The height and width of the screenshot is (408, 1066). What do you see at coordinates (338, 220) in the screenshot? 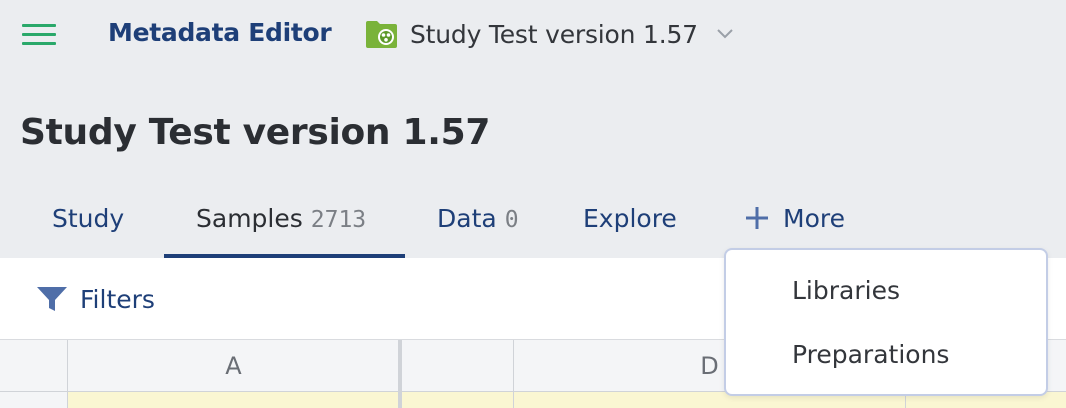
I see `tab-count: 2713` at bounding box center [338, 220].